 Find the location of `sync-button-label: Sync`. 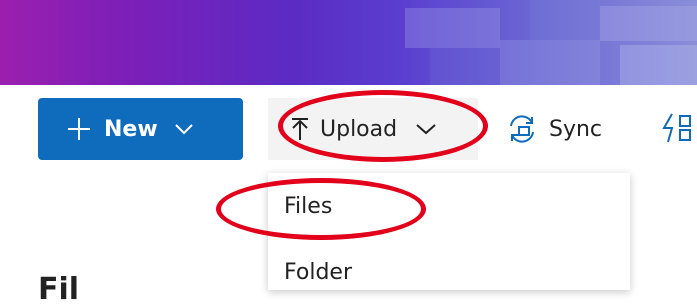

sync-button-label: Sync is located at coordinates (576, 129).